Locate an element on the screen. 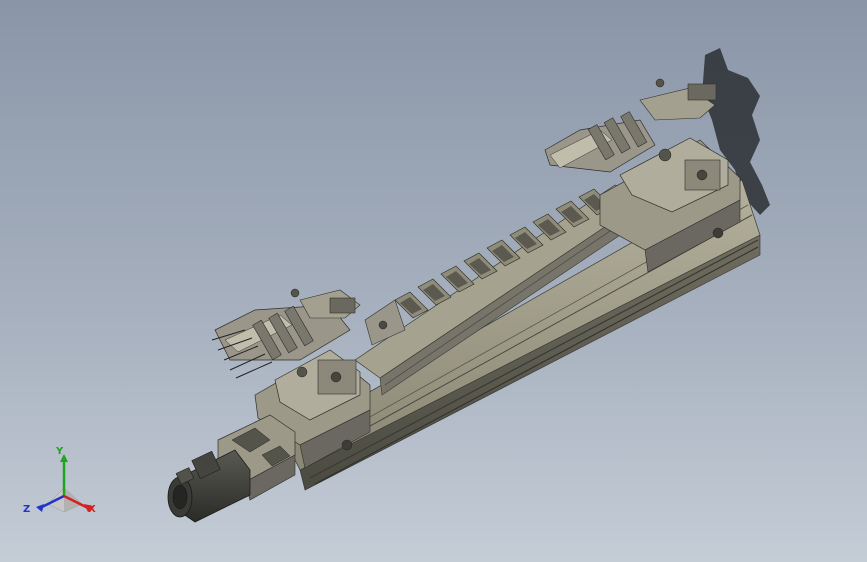 Image resolution: width=867 pixels, height=562 pixels. servo-motor is located at coordinates (231, 468).